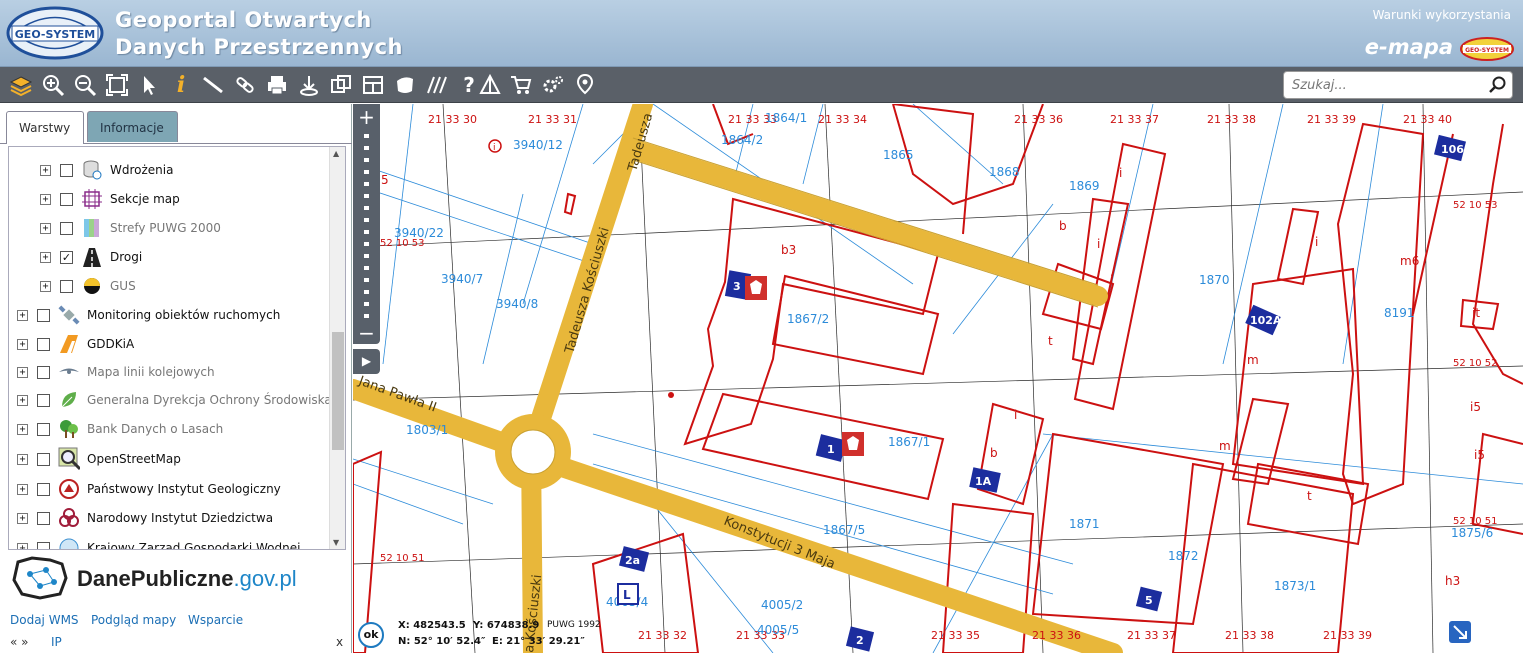 This screenshot has height=653, width=1523. What do you see at coordinates (437, 85) in the screenshot?
I see `hatch-icon` at bounding box center [437, 85].